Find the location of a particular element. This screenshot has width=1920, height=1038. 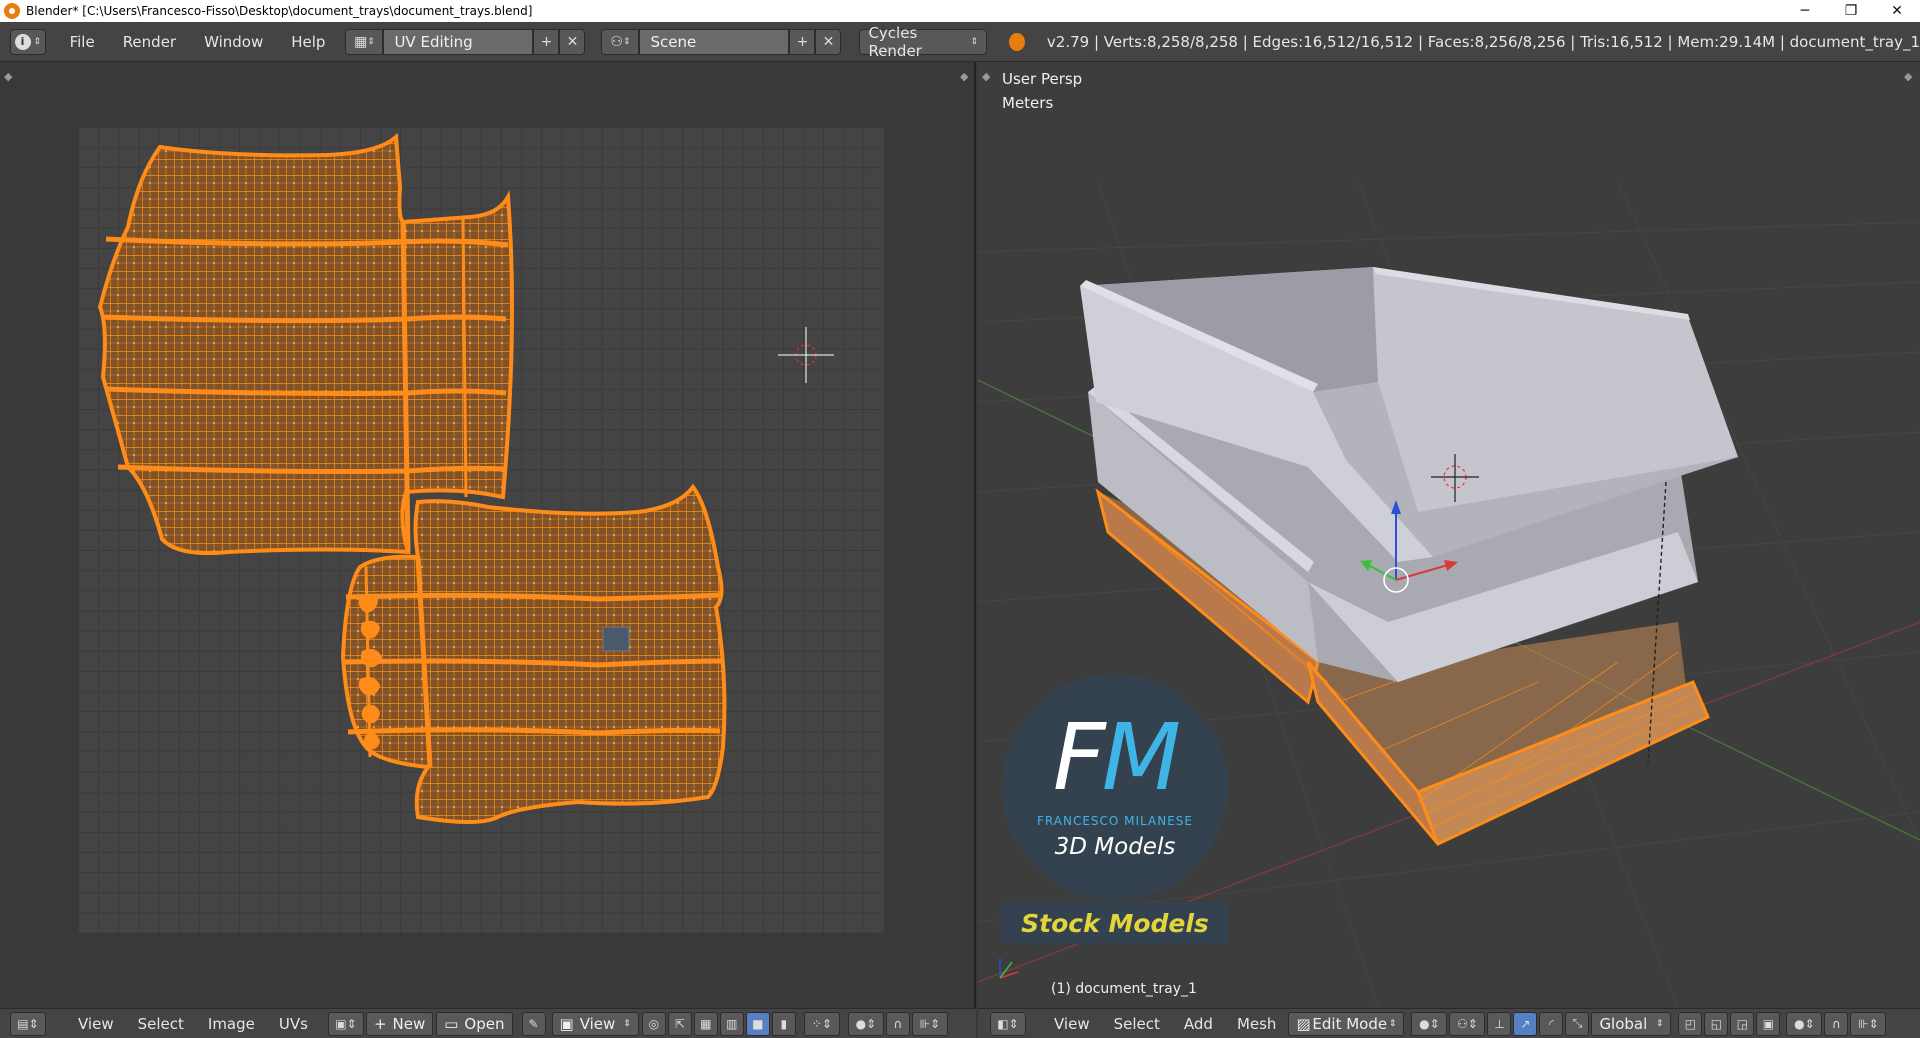

open-image-button: ▭ Open is located at coordinates (474, 1023).